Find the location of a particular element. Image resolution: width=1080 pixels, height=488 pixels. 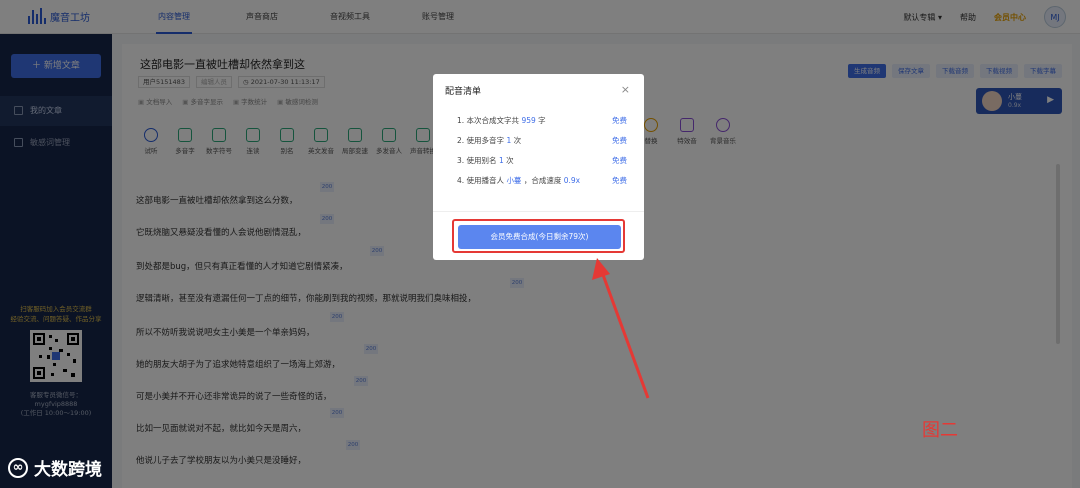

watermark: ∞ 大数跨境 is located at coordinates (55, 467).